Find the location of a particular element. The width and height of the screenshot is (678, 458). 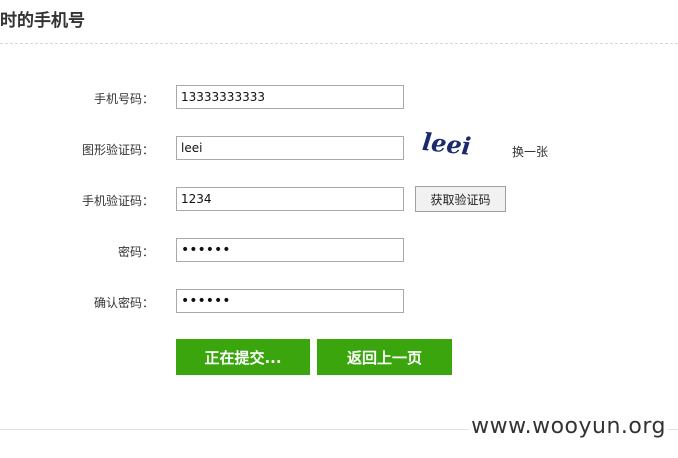

watermark-text: www.wooyun.org is located at coordinates (568, 426).